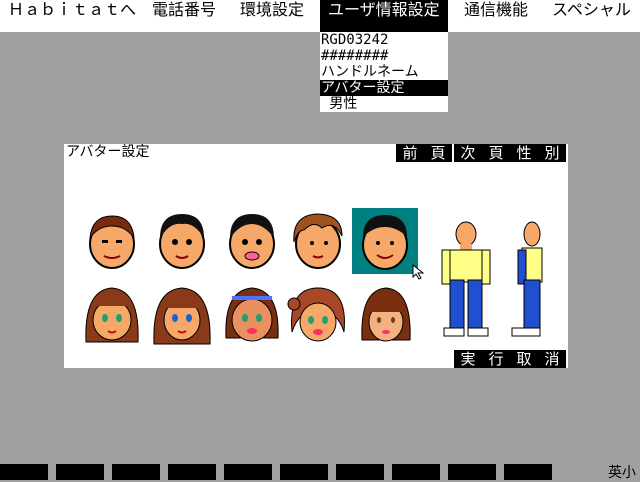 This screenshot has height=482, width=640. I want to click on execute-button: 実行, so click(482, 359).